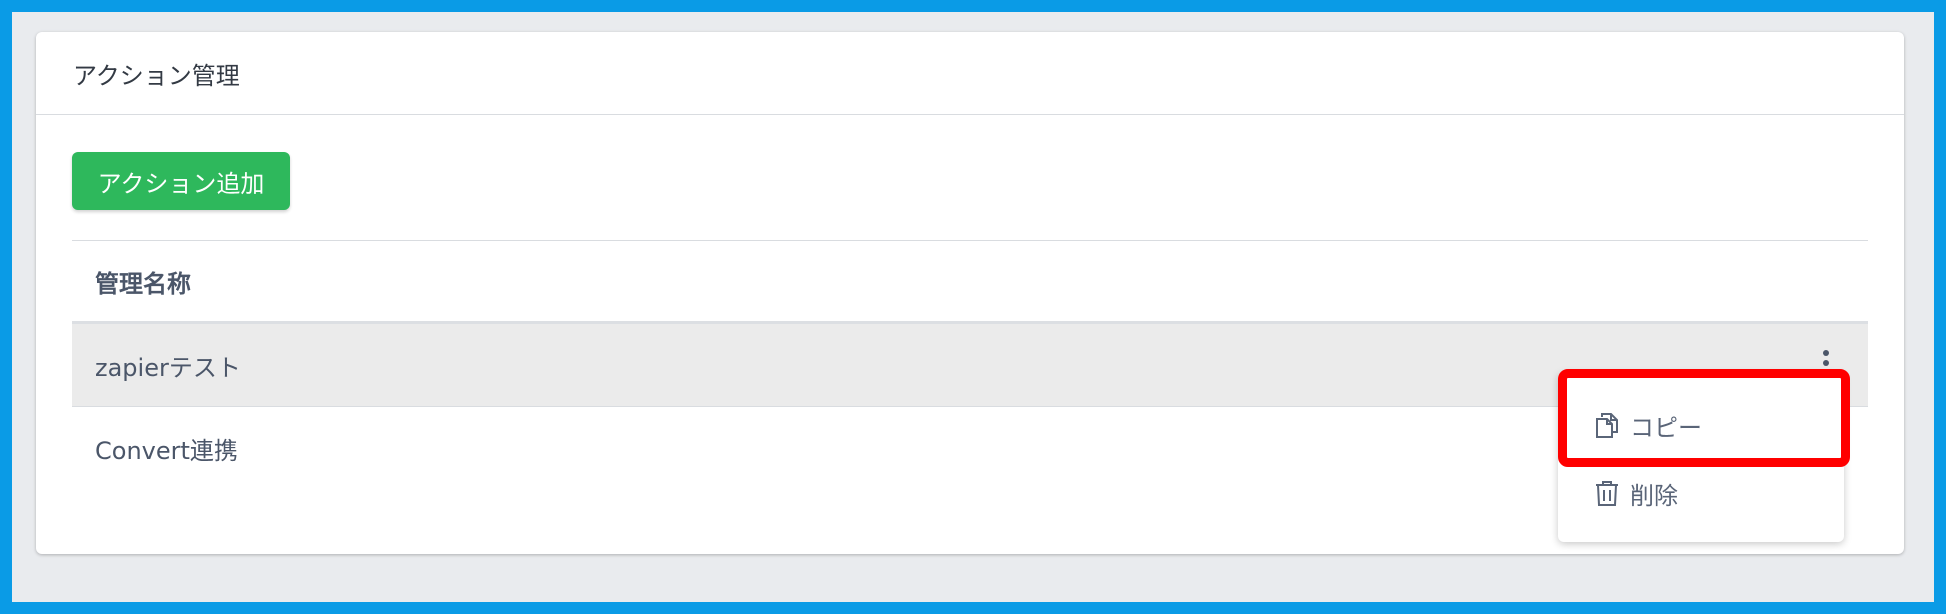 The image size is (1946, 614). Describe the element at coordinates (168, 365) in the screenshot. I see `action-name-cell: zapierテスト` at that location.